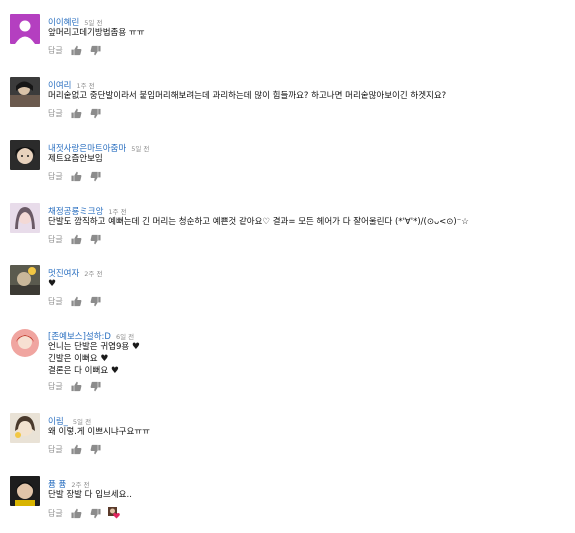  What do you see at coordinates (75, 159) in the screenshot?
I see `comment-text: 제트요즘안보임` at bounding box center [75, 159].